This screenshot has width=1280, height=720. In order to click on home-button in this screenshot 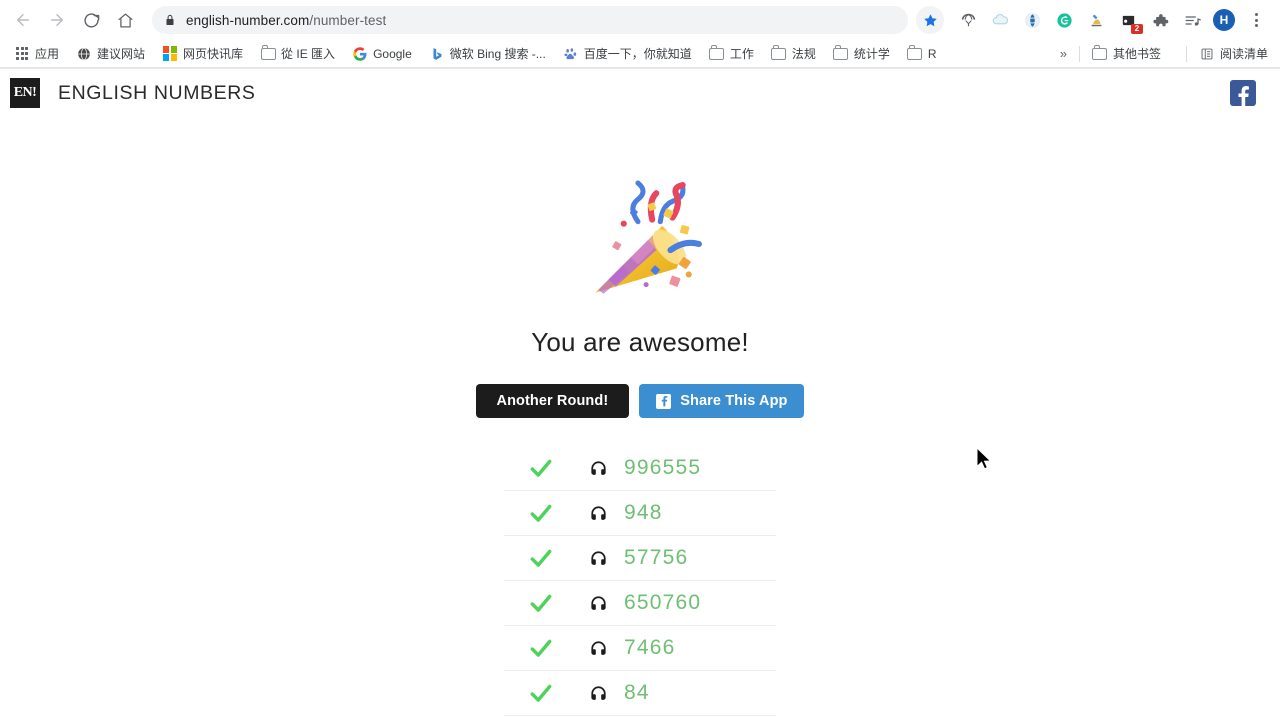, I will do `click(125, 20)`.